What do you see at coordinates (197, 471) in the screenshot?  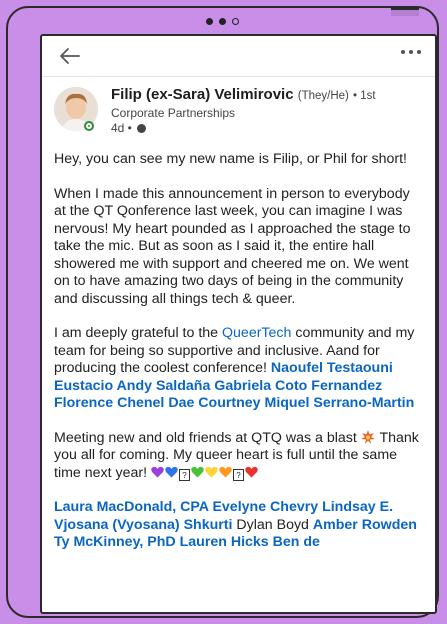 I see `green-heart-icon` at bounding box center [197, 471].